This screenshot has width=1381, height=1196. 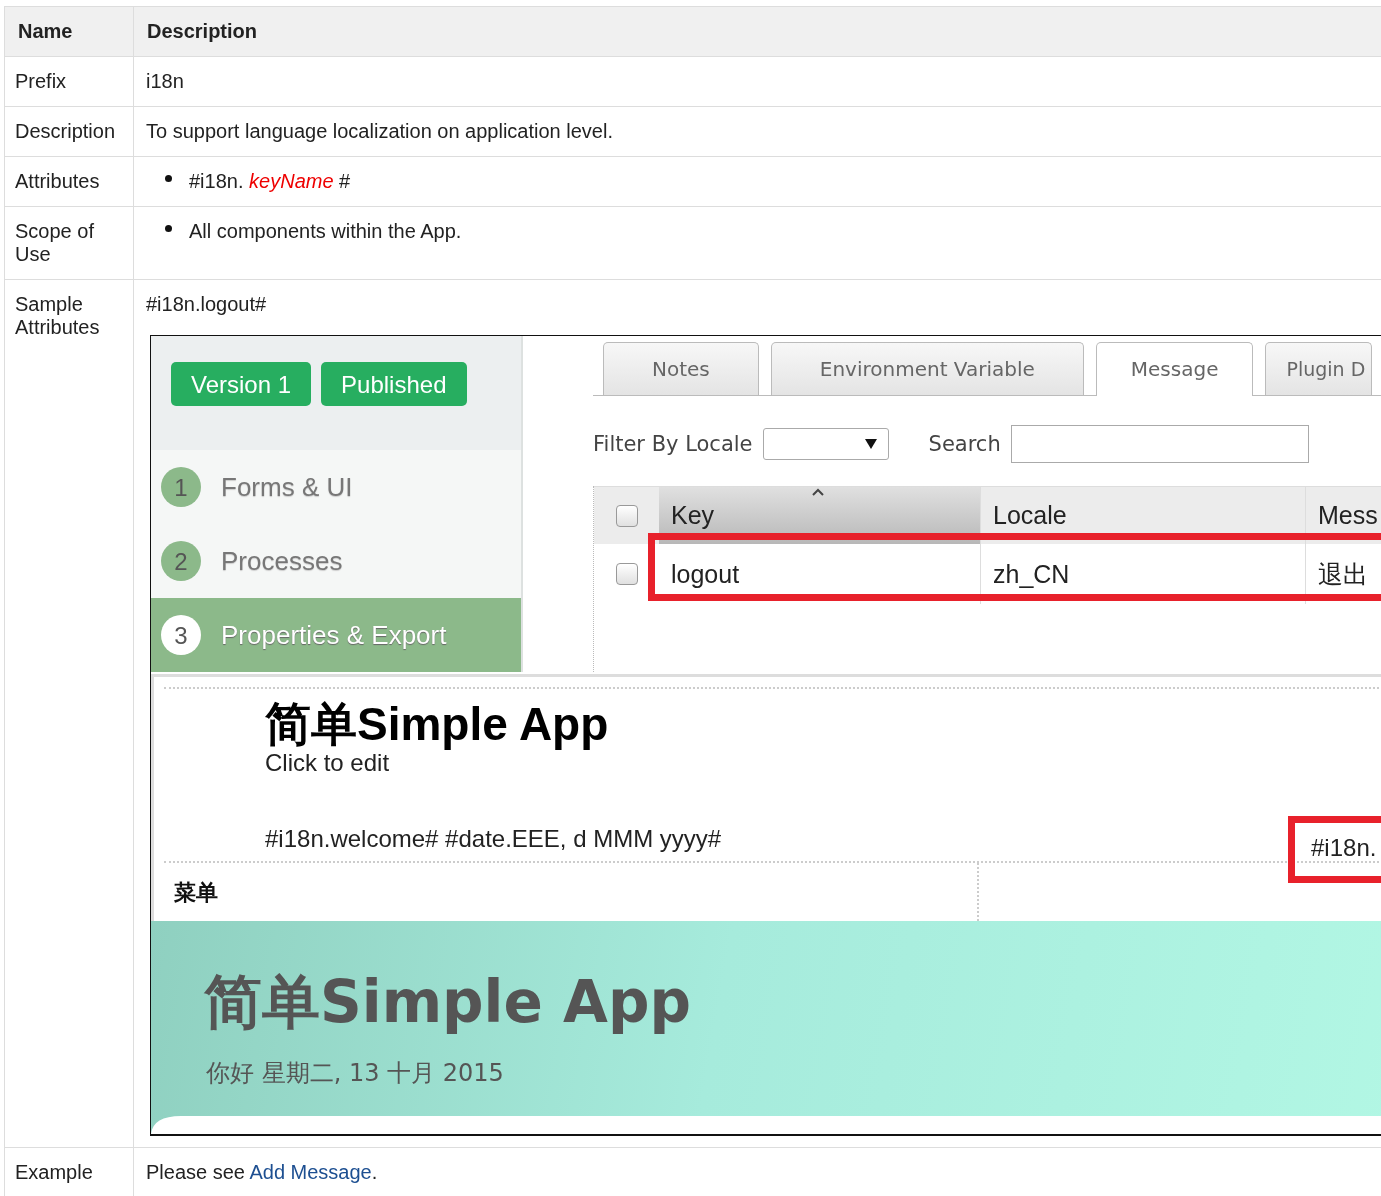 What do you see at coordinates (287, 487) in the screenshot?
I see `step-label: Forms & UI` at bounding box center [287, 487].